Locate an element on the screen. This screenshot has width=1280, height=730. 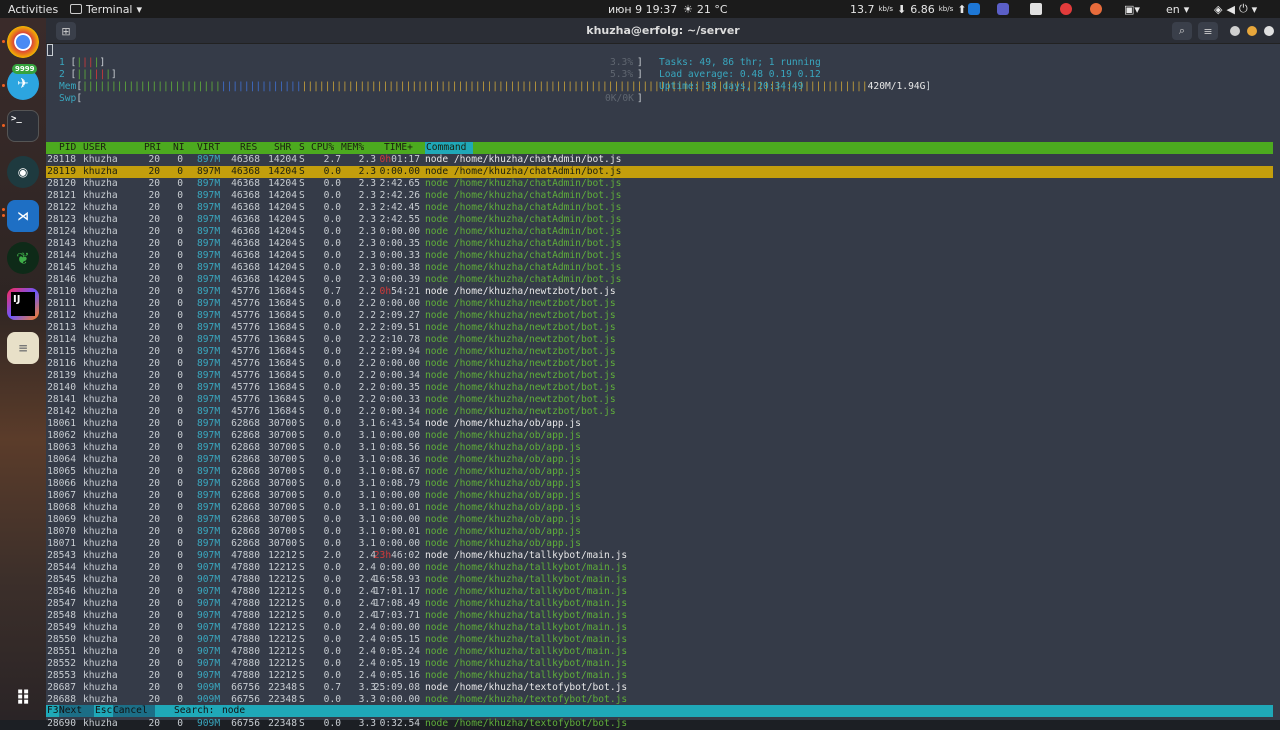
header-virt: VIRT is located at coordinates (208, 148).